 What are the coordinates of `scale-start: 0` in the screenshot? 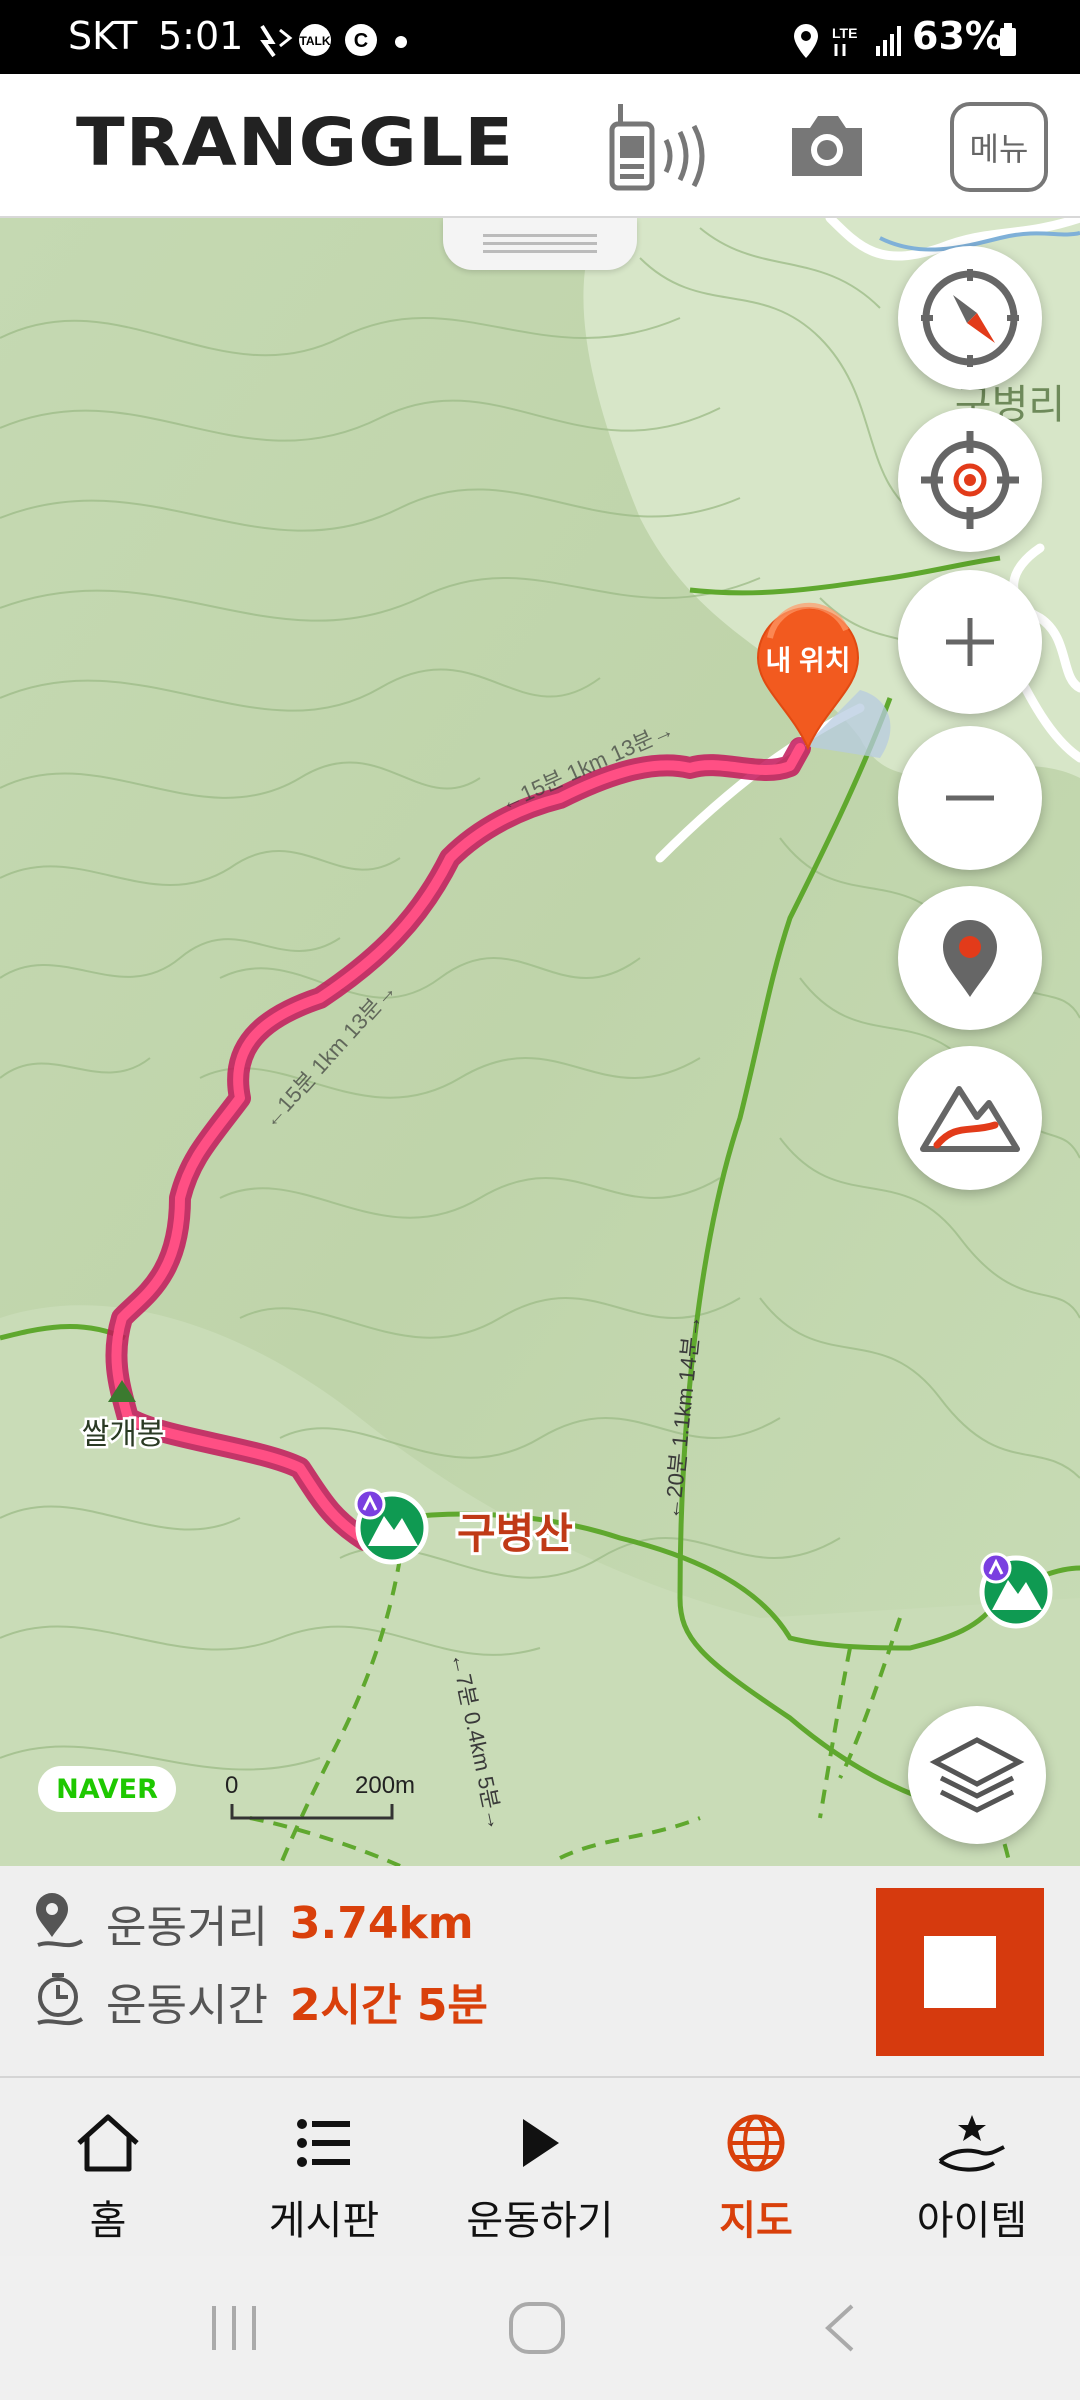 It's located at (231, 1785).